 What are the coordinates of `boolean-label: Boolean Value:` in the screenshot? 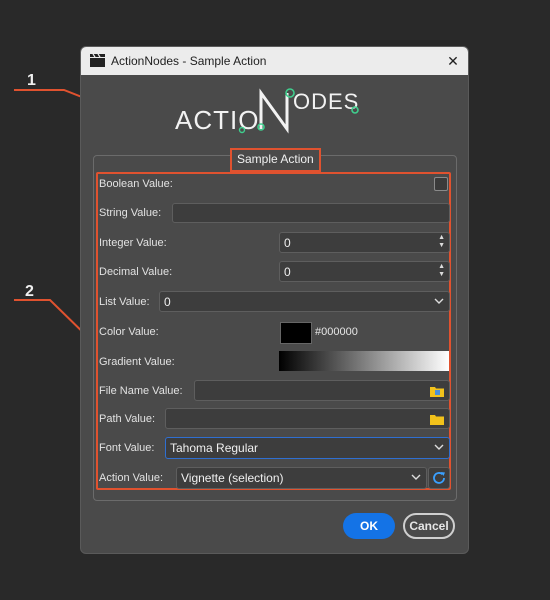 It's located at (136, 184).